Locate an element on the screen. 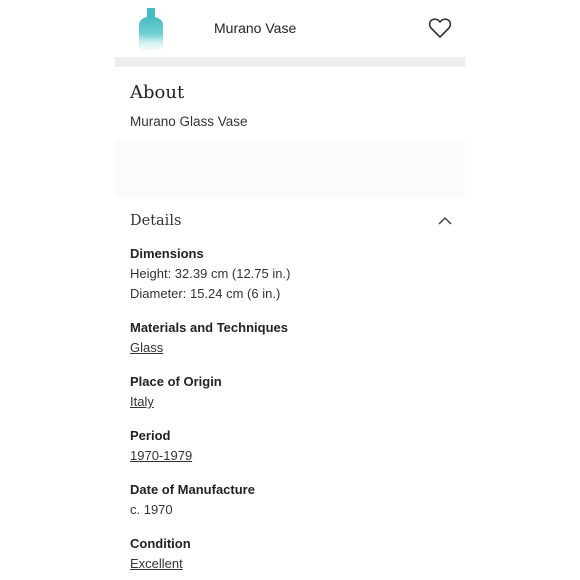 Image resolution: width=580 pixels, height=580 pixels. manufacture-group: Date of Manufacture c. 1970 is located at coordinates (192, 500).